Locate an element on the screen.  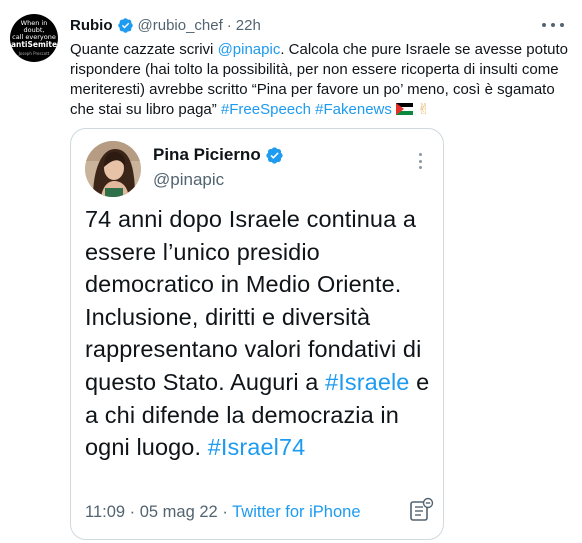
hashtag-link: #FreeSpeech is located at coordinates (266, 109).